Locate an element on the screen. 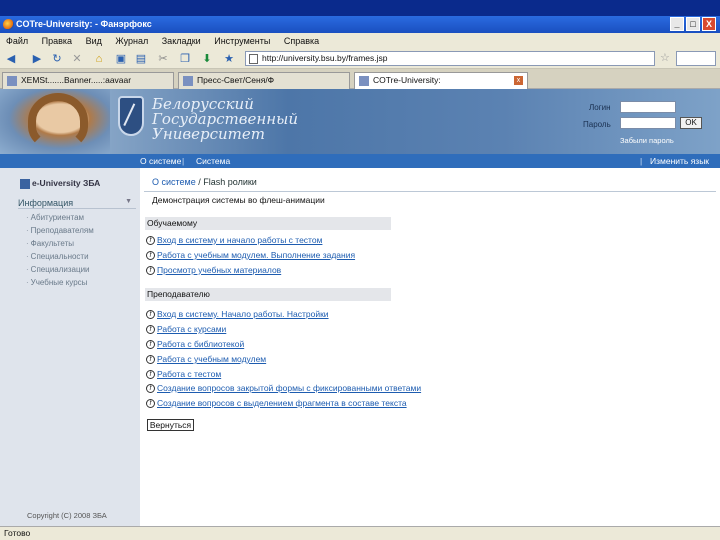 This screenshot has width=720, height=540. window-title: COTre-University: - Фанэрфокс is located at coordinates (84, 24).